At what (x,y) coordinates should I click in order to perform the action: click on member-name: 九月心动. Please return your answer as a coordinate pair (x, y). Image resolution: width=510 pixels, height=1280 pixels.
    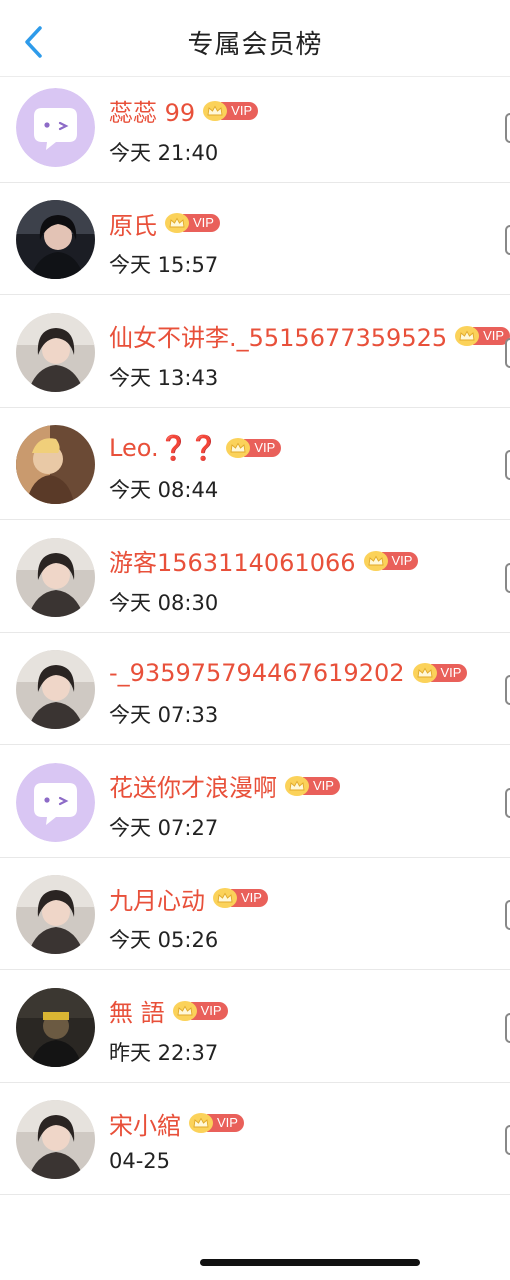
    Looking at the image, I should click on (157, 900).